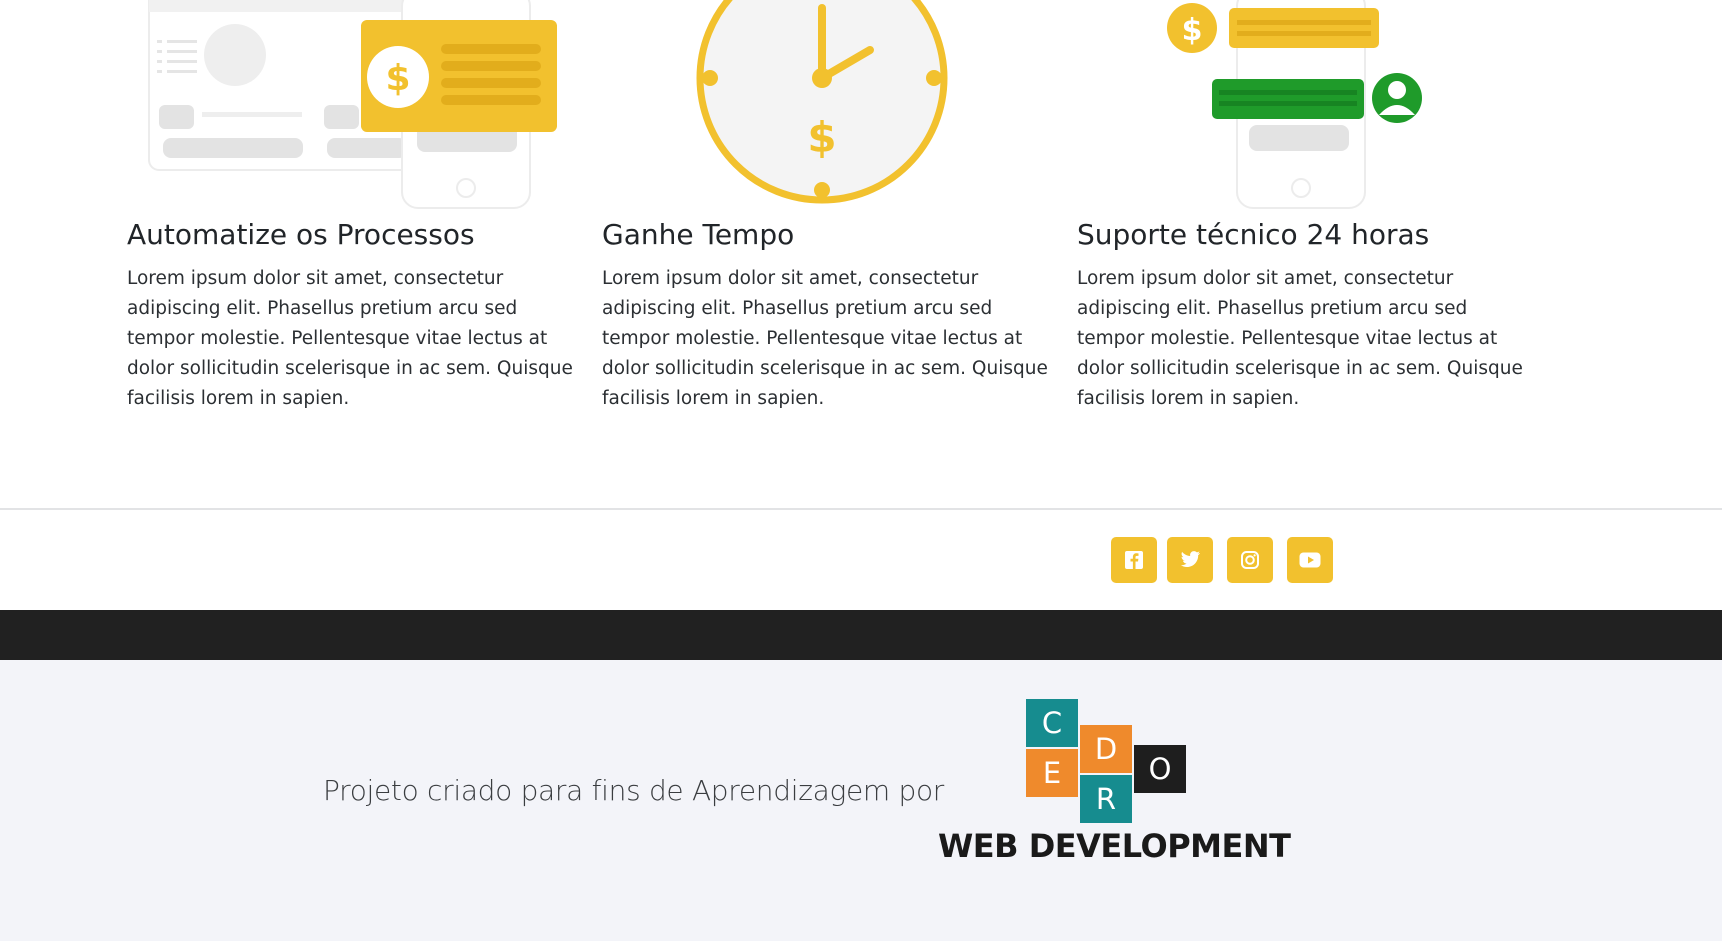 The image size is (1722, 941). Describe the element at coordinates (1052, 723) in the screenshot. I see `logo-tile-c: C` at that location.